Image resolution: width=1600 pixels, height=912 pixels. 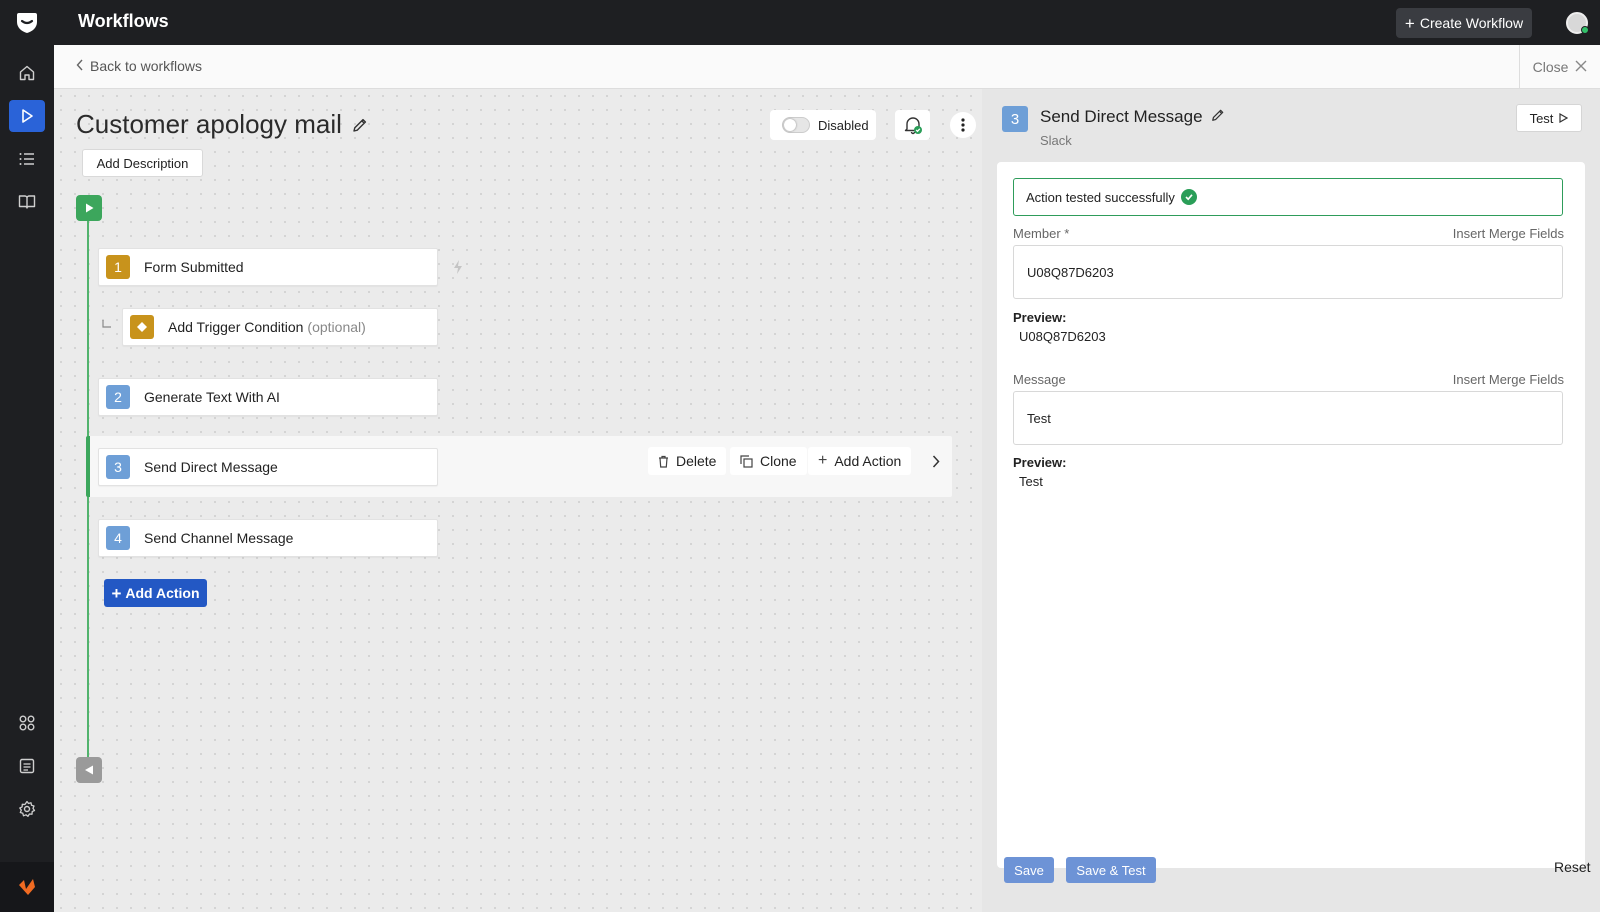 What do you see at coordinates (1015, 119) in the screenshot?
I see `panel-step-number: 3` at bounding box center [1015, 119].